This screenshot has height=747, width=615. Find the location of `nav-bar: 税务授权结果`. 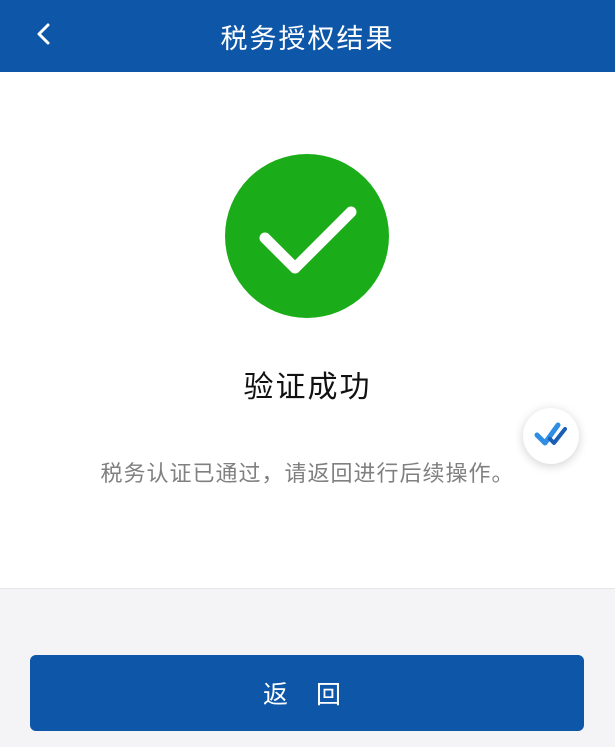

nav-bar: 税务授权结果 is located at coordinates (307, 36).